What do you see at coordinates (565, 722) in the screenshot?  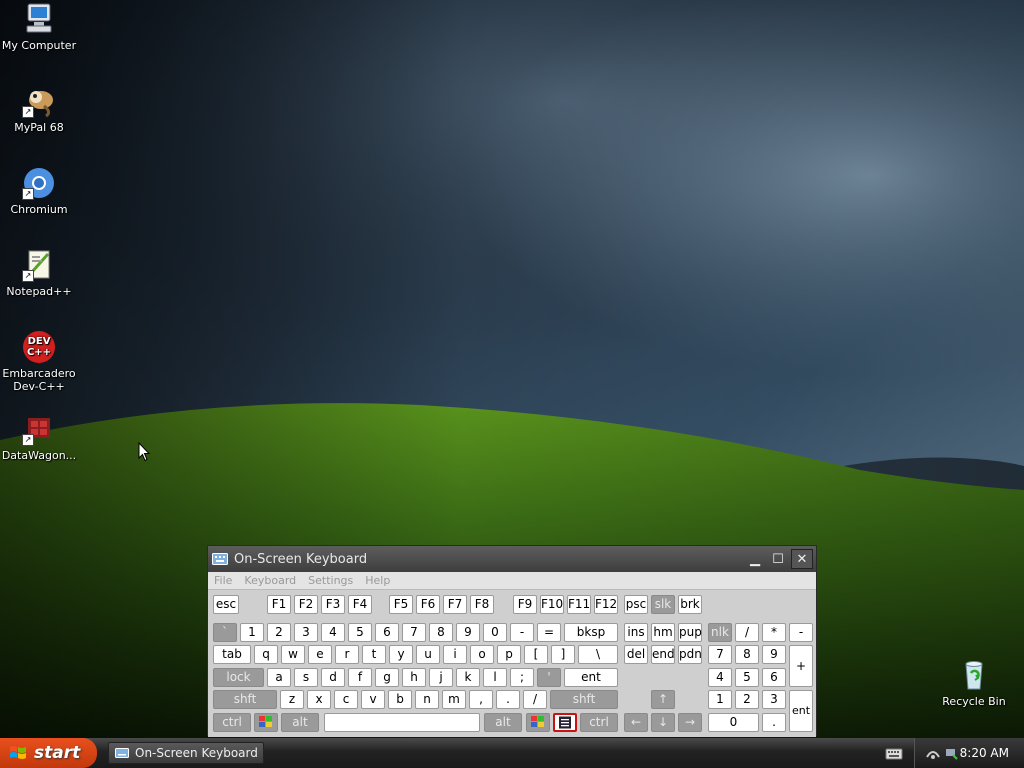 I see `key-menu` at bounding box center [565, 722].